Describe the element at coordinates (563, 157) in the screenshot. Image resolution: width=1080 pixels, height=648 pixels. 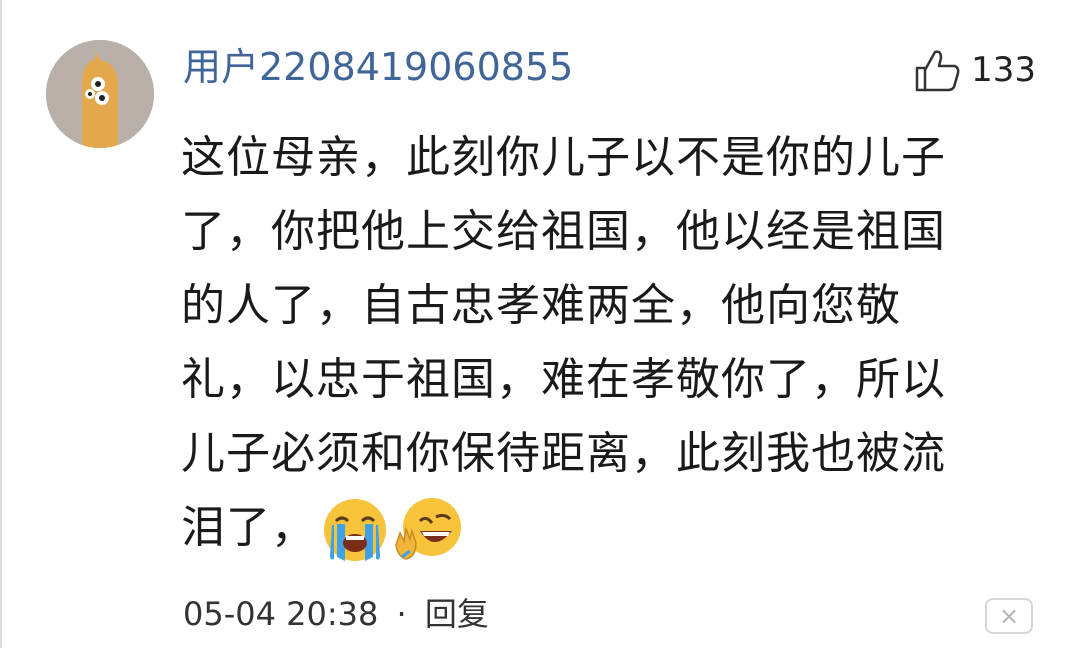
I see `comment-line: 这位母亲，此刻你儿子以不是你的儿子` at that location.